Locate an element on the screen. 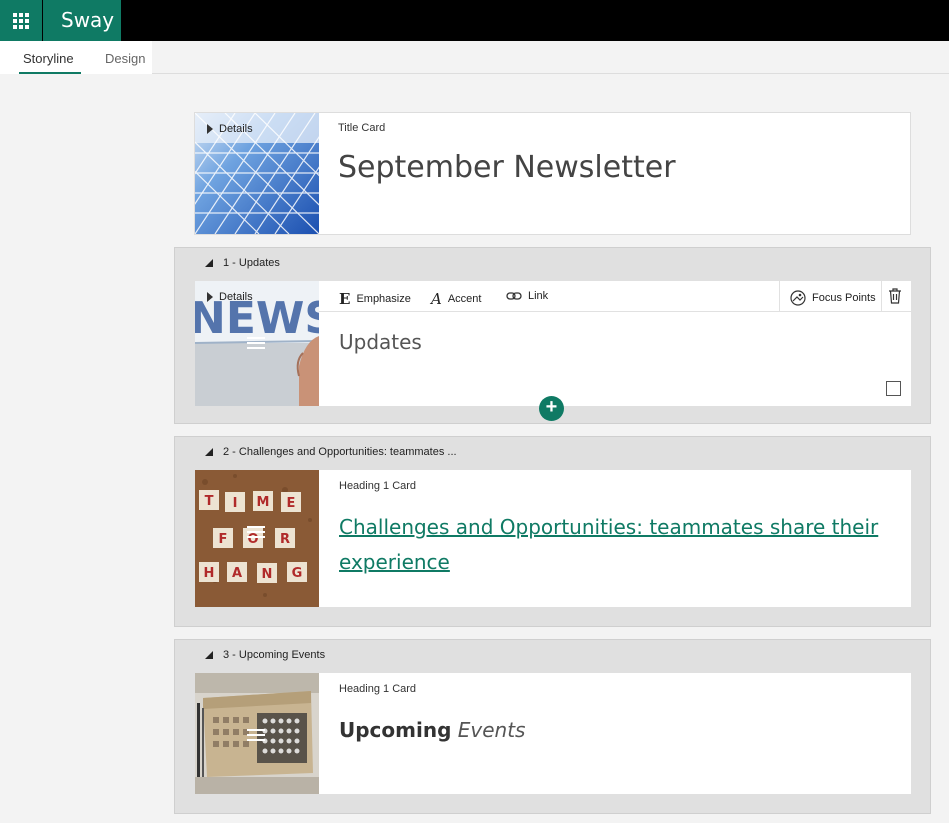  card-select-checkbox is located at coordinates (893, 388).